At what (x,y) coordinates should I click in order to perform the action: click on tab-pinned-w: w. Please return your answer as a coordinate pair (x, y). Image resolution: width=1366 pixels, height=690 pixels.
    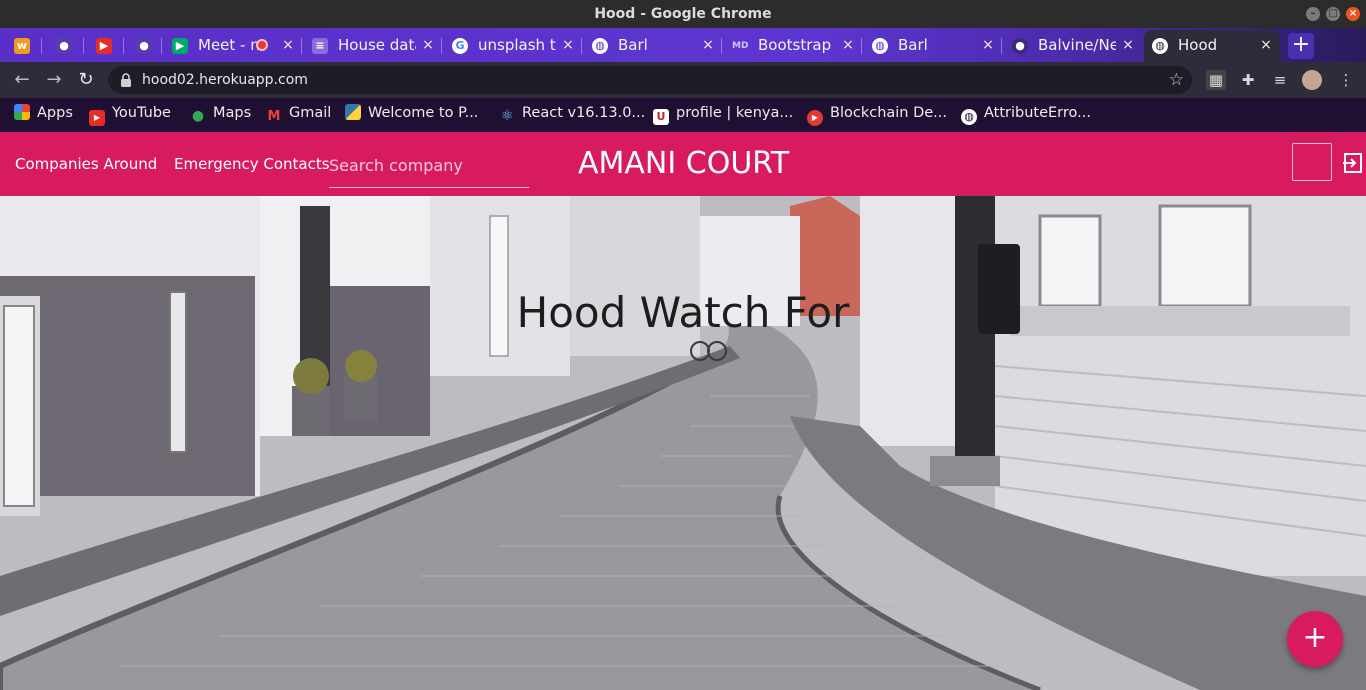
    Looking at the image, I should click on (24, 46).